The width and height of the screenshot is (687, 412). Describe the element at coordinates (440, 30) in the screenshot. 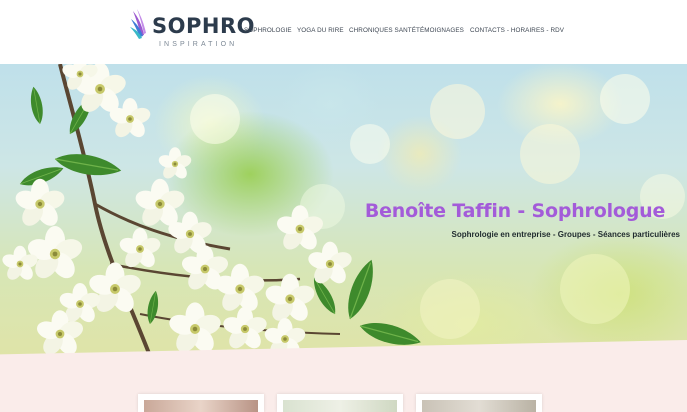

I see `nav-item-temoignages: TÉMOIGNAGES` at that location.